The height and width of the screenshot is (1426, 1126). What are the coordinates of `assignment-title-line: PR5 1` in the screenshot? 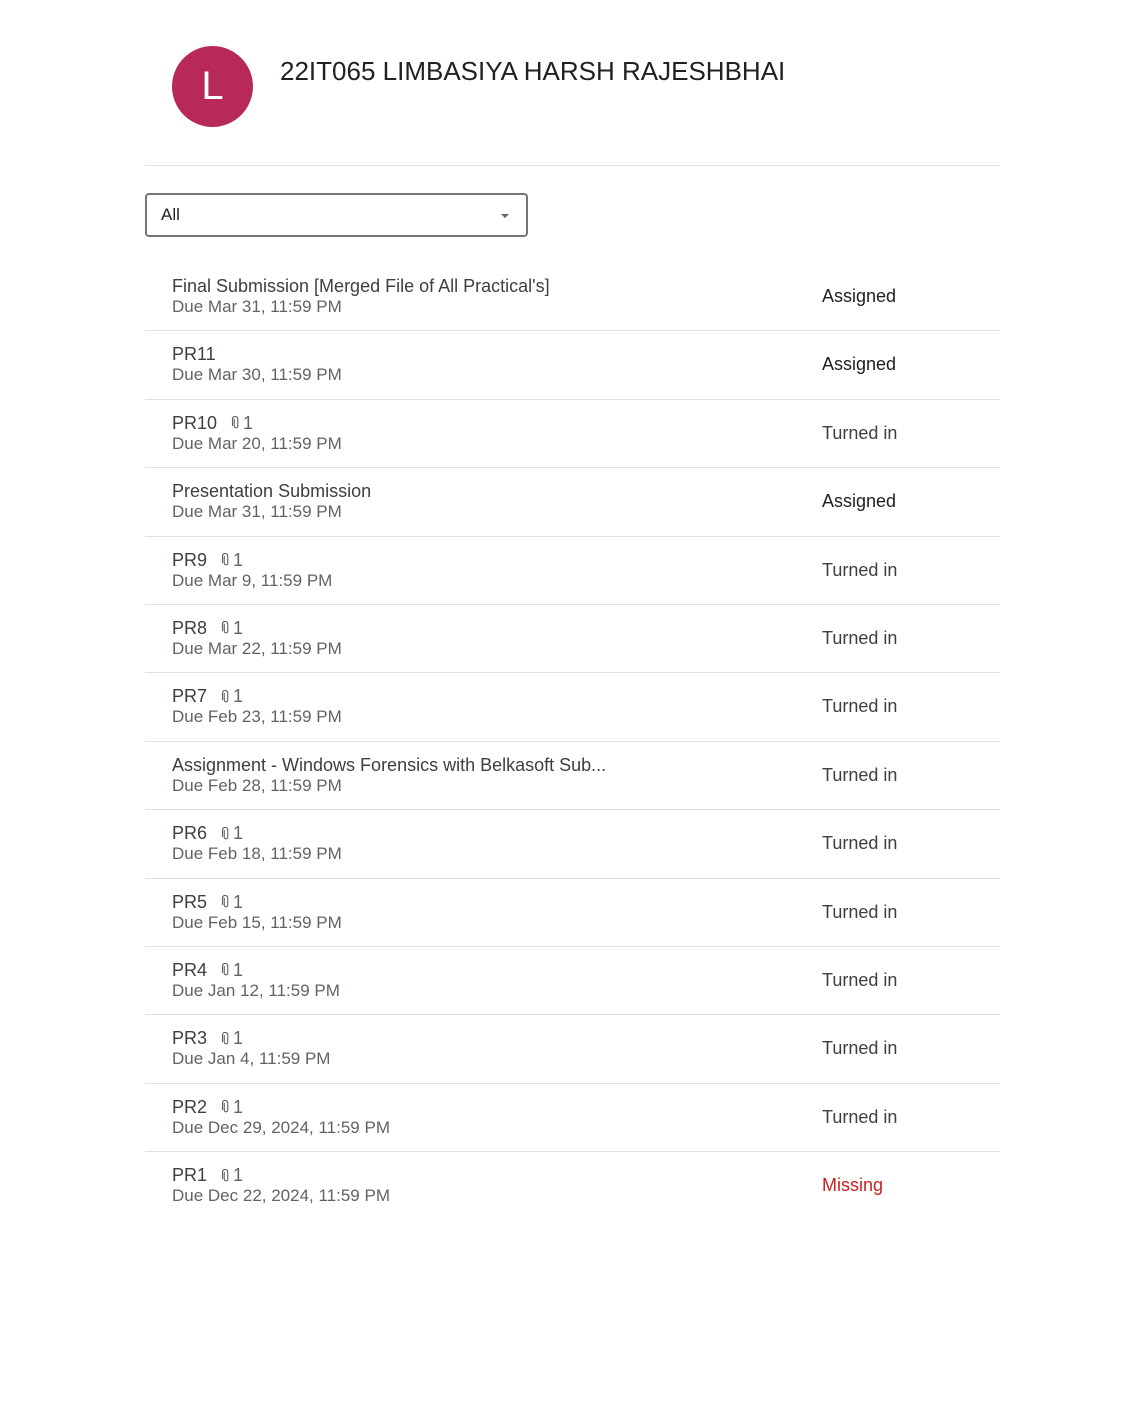 It's located at (207, 902).